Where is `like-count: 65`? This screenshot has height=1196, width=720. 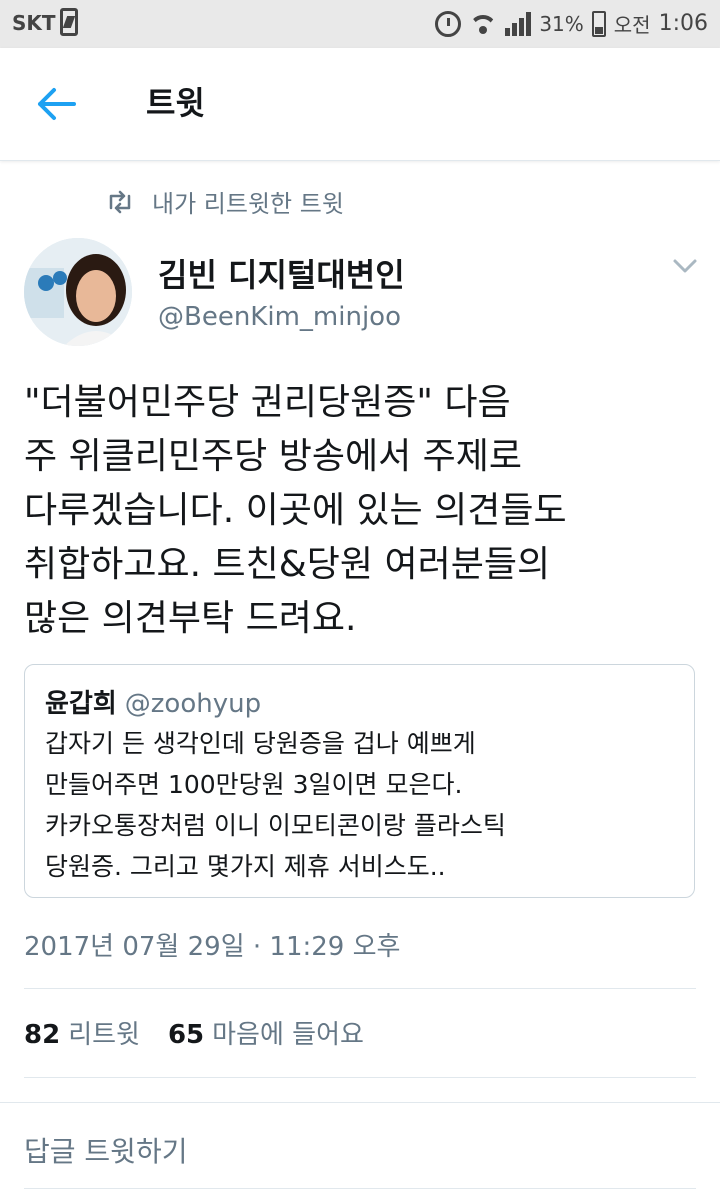
like-count: 65 is located at coordinates (186, 1035).